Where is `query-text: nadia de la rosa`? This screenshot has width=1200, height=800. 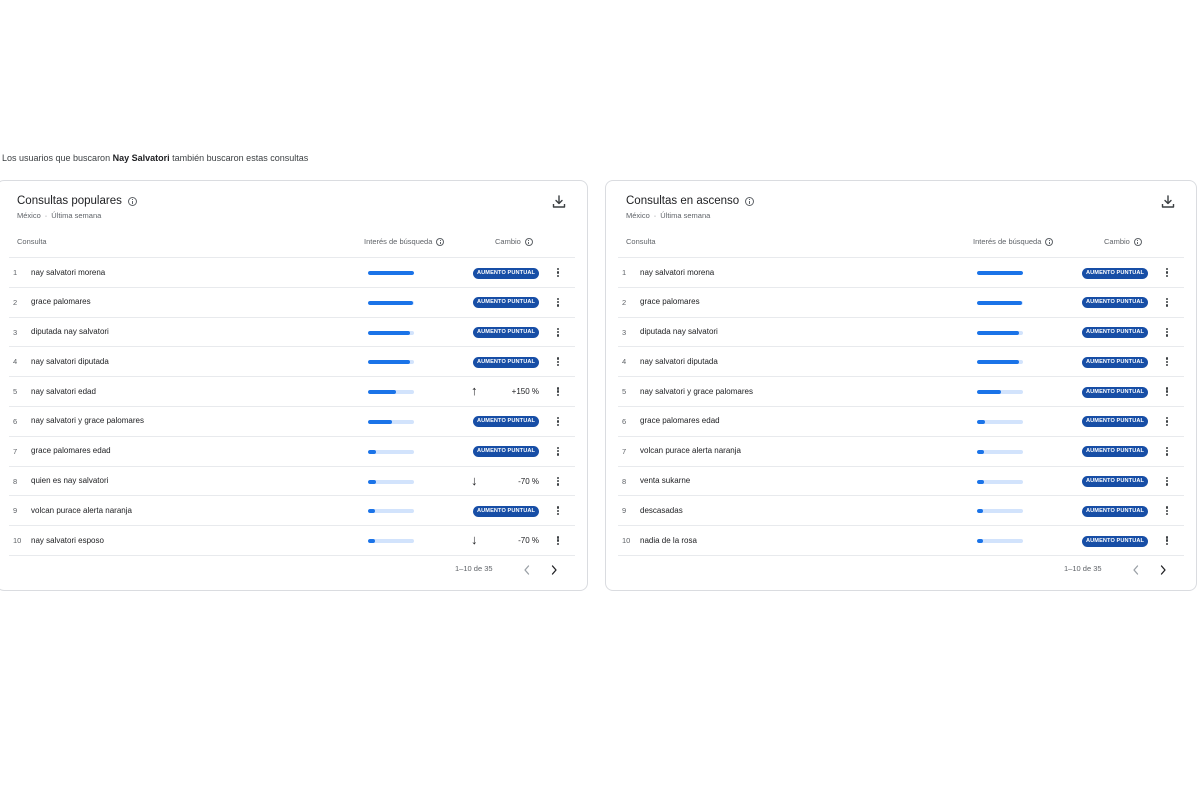 query-text: nadia de la rosa is located at coordinates (668, 540).